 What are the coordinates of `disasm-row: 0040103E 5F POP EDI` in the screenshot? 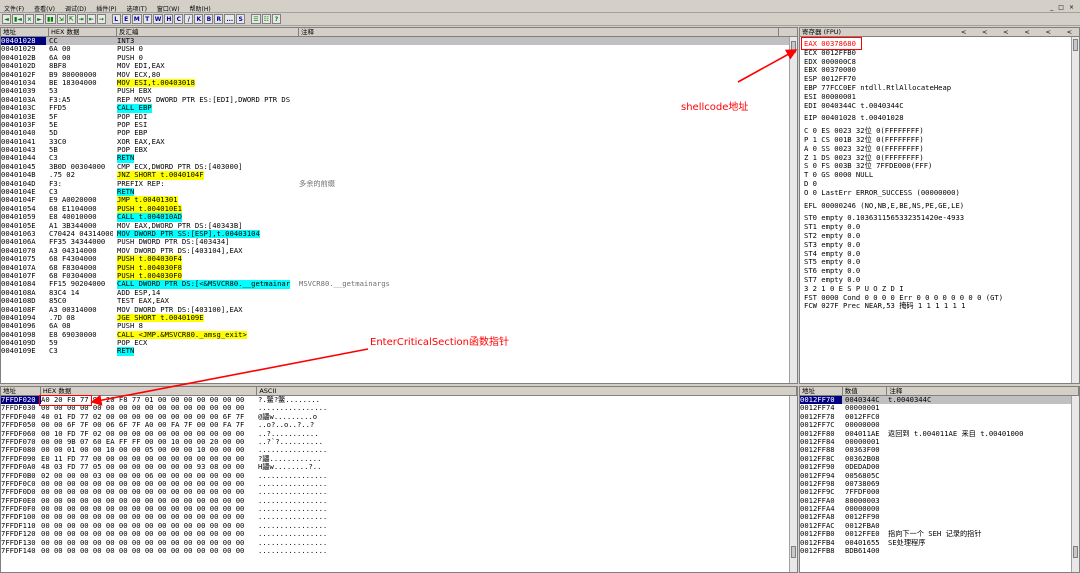 It's located at (399, 117).